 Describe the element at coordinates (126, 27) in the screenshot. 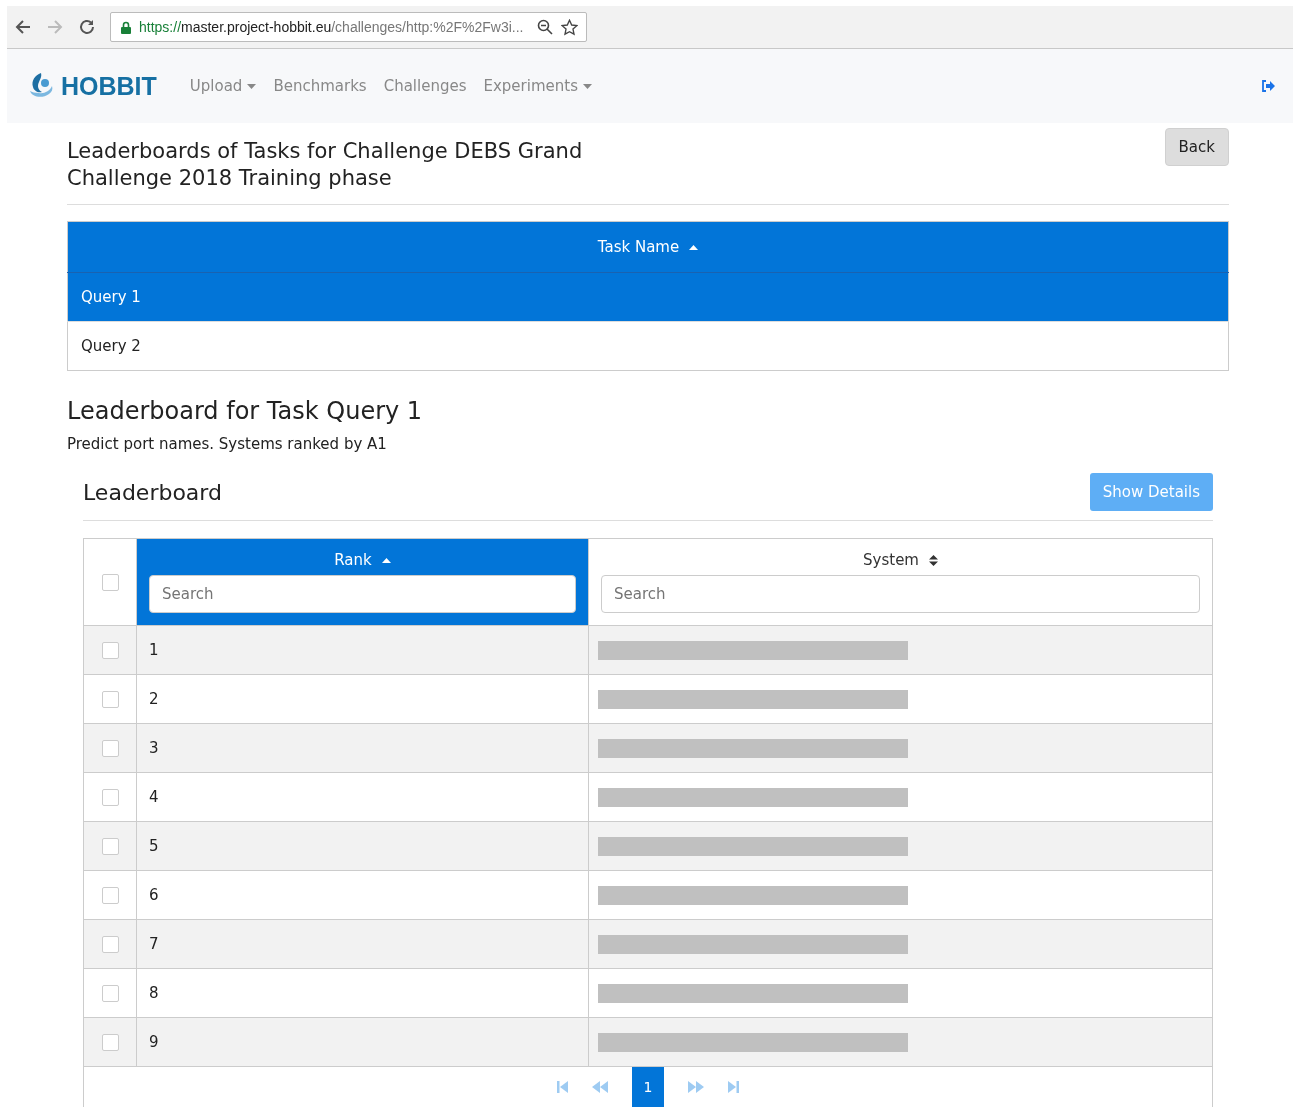

I see `padlock-icon` at that location.